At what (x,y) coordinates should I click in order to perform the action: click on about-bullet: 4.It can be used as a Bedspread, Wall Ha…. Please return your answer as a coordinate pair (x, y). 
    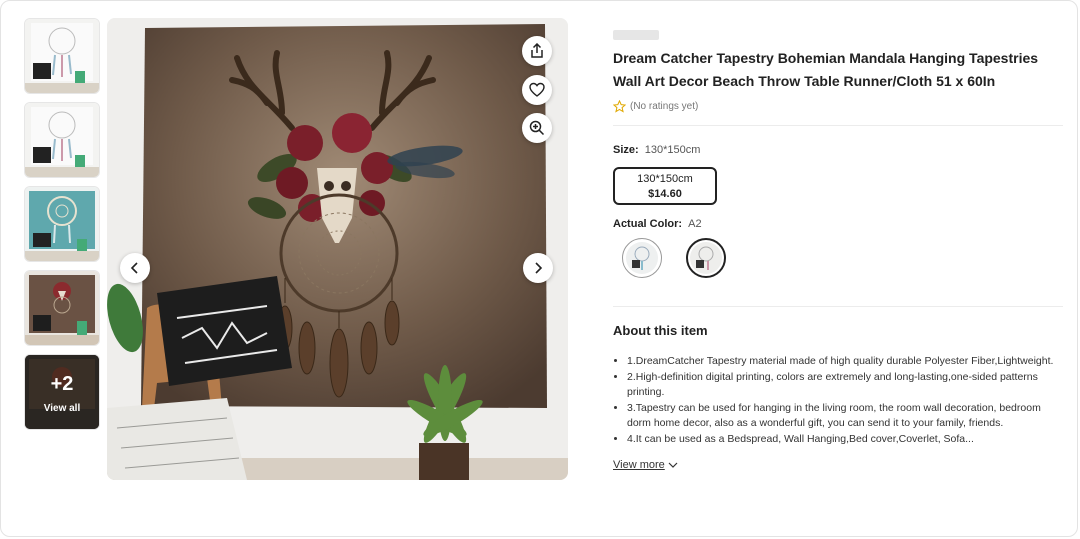
    Looking at the image, I should click on (846, 440).